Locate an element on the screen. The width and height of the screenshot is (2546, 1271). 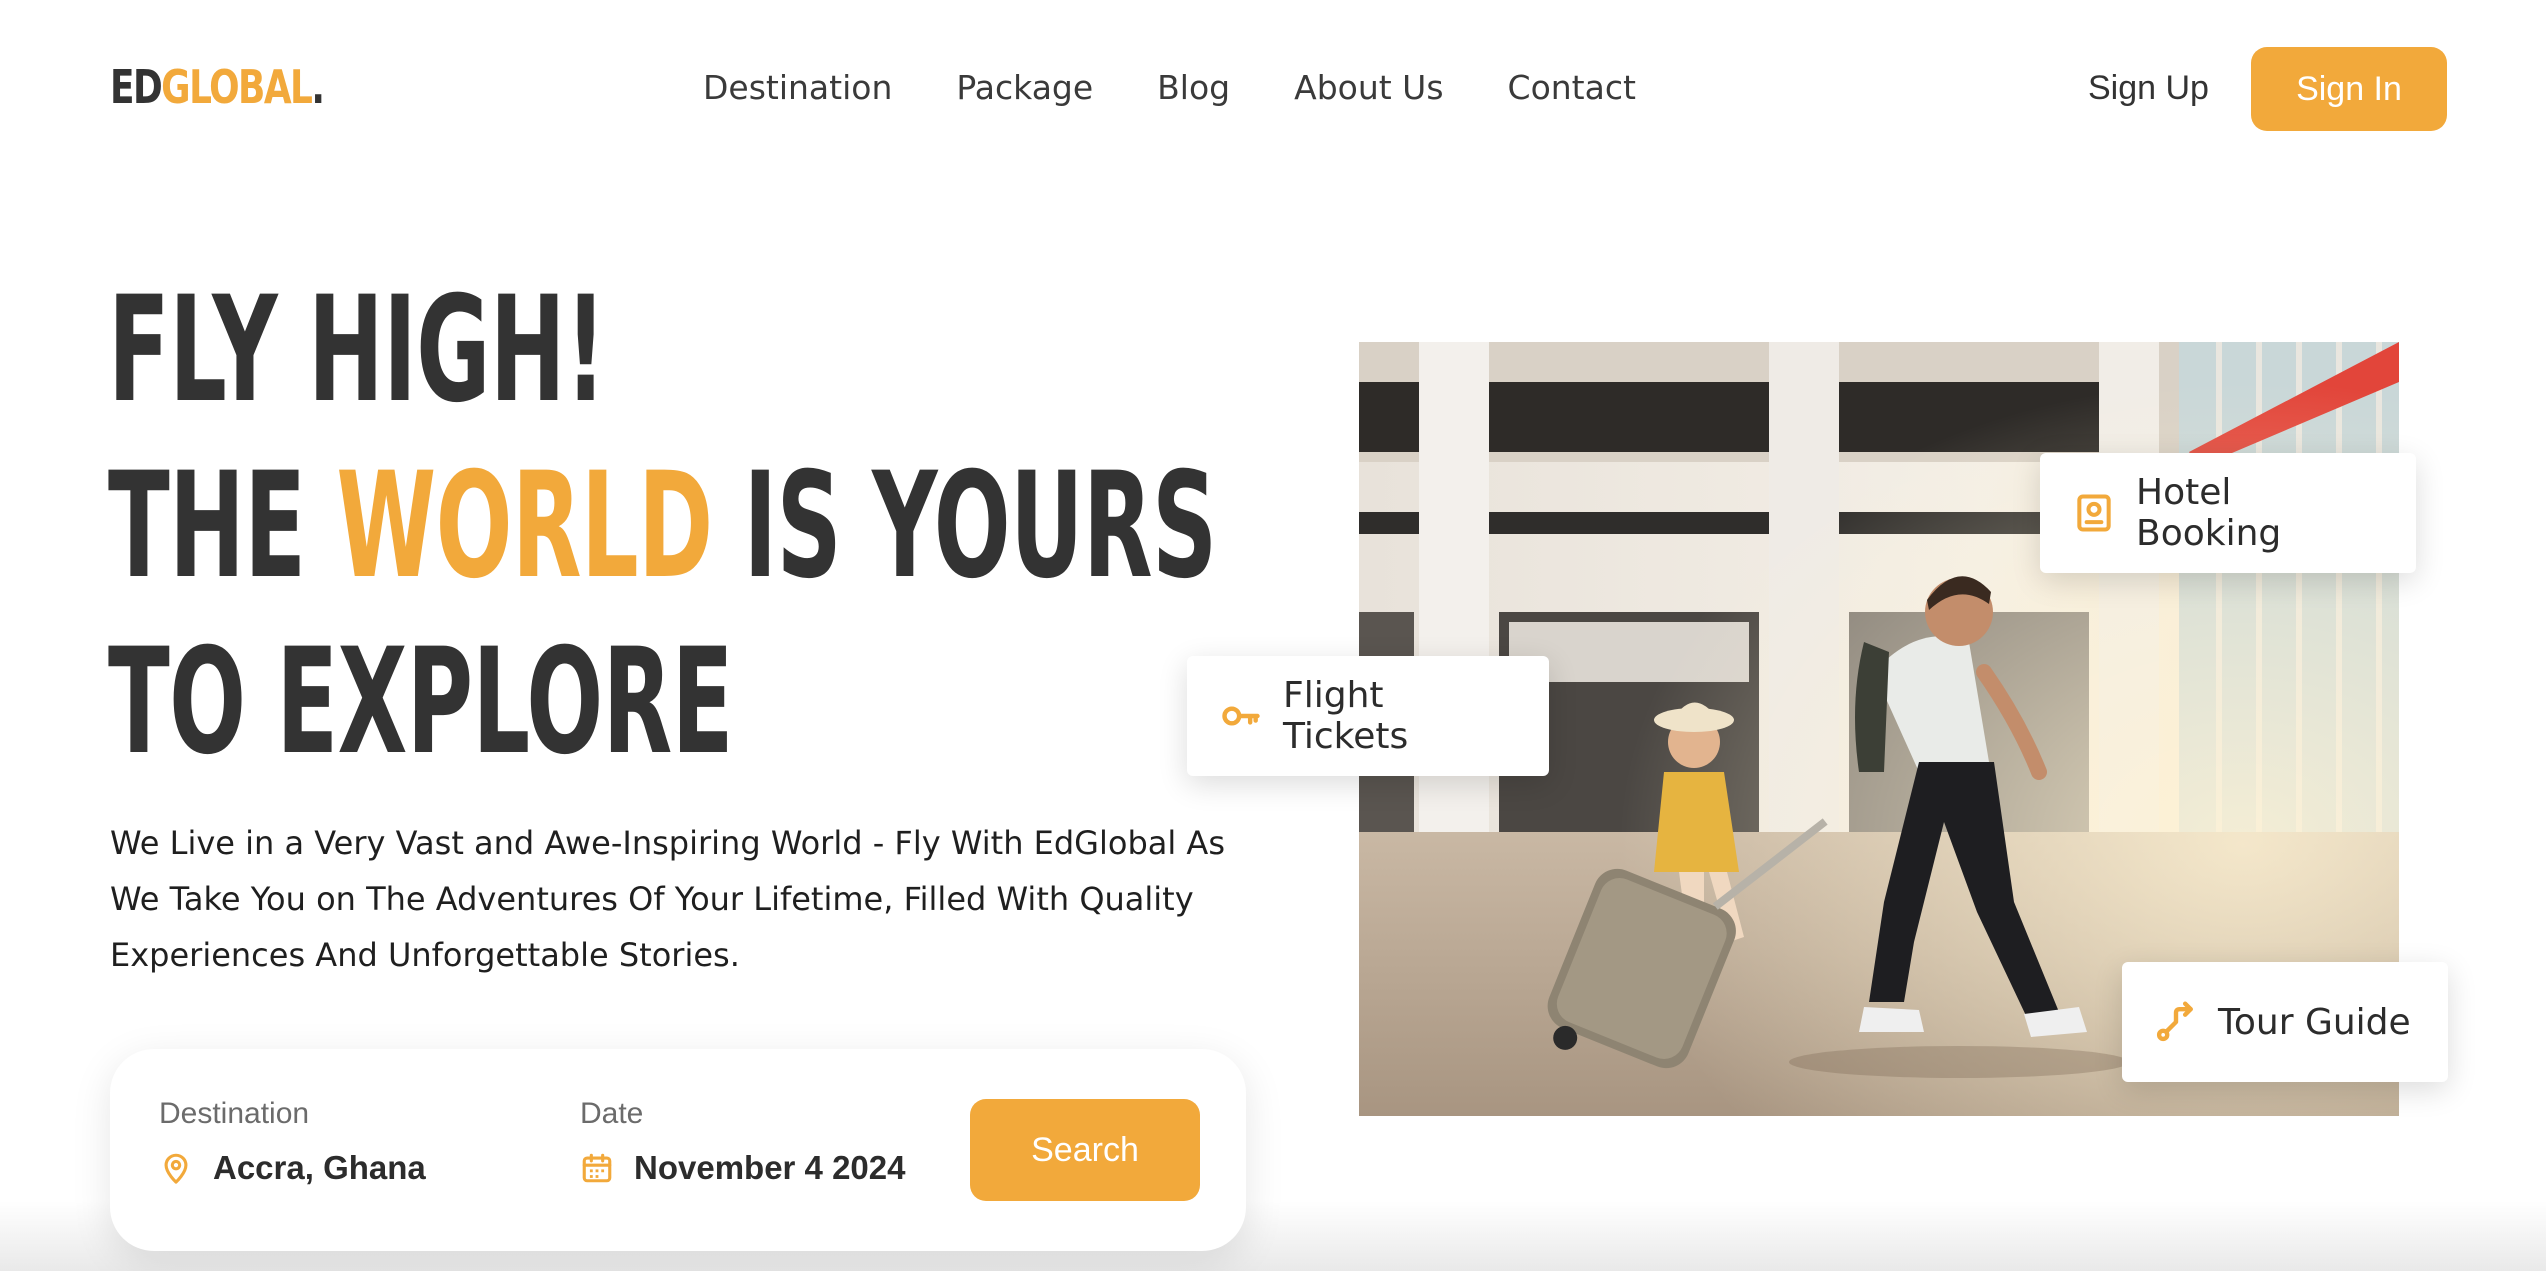
hero-line-2-pre: THE is located at coordinates (222, 526).